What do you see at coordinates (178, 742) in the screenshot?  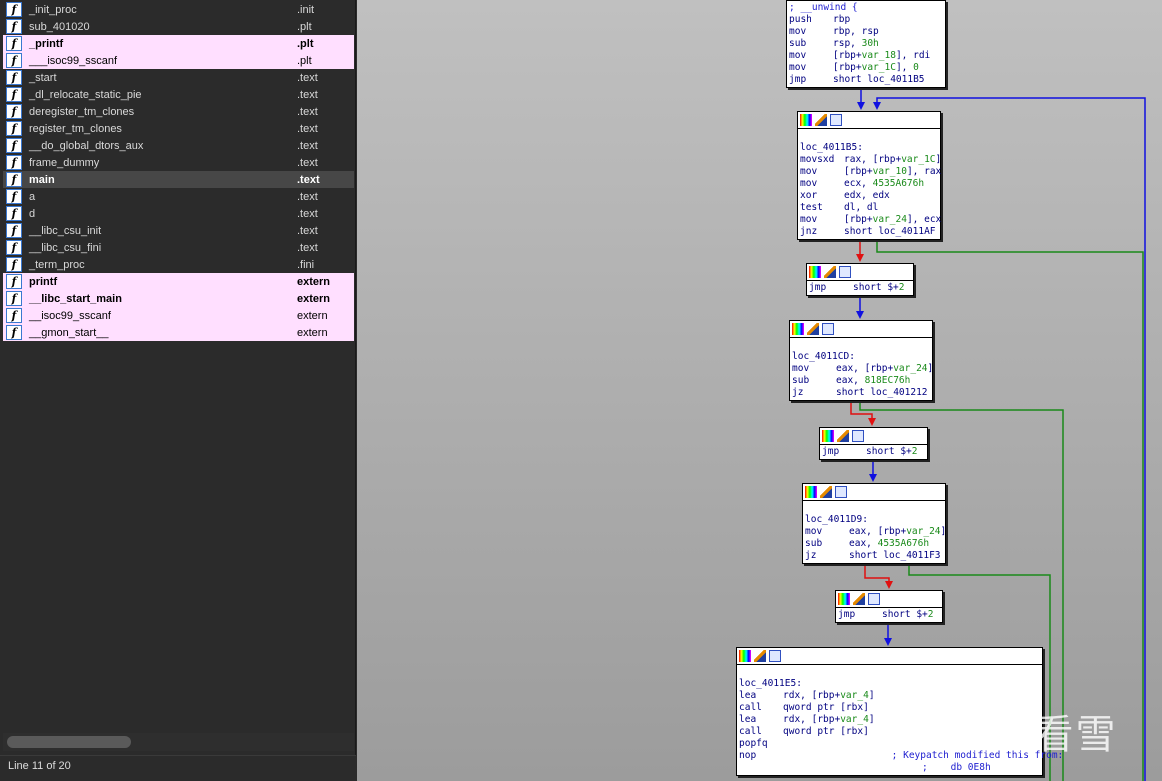 I see `horizontal-scrollbar` at bounding box center [178, 742].